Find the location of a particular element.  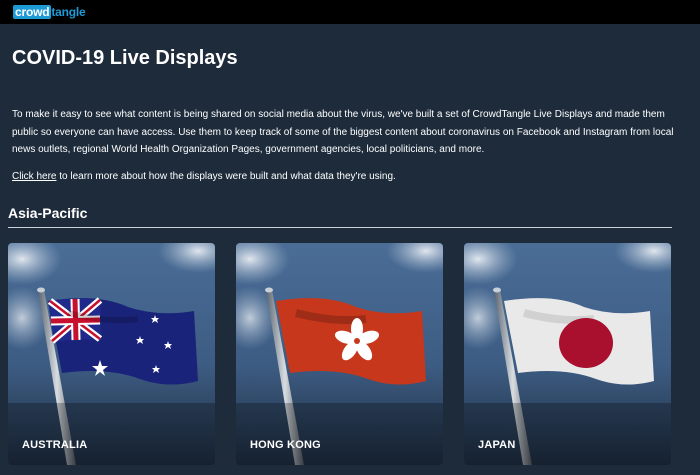

page-title: COVID-19 Live Displays is located at coordinates (125, 58).